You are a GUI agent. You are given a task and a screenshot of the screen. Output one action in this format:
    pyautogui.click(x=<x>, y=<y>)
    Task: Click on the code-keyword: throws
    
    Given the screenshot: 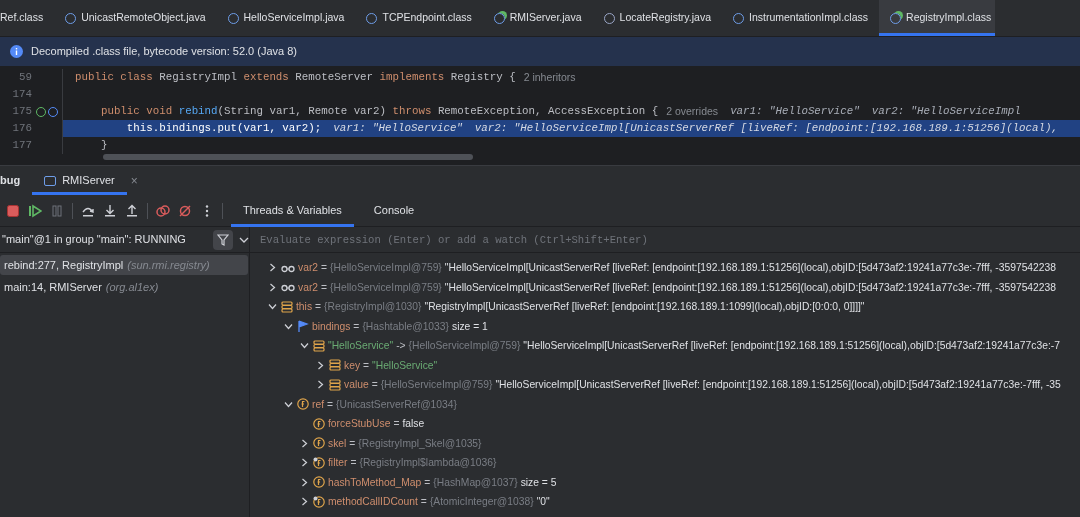 What is the action you would take?
    pyautogui.click(x=412, y=112)
    